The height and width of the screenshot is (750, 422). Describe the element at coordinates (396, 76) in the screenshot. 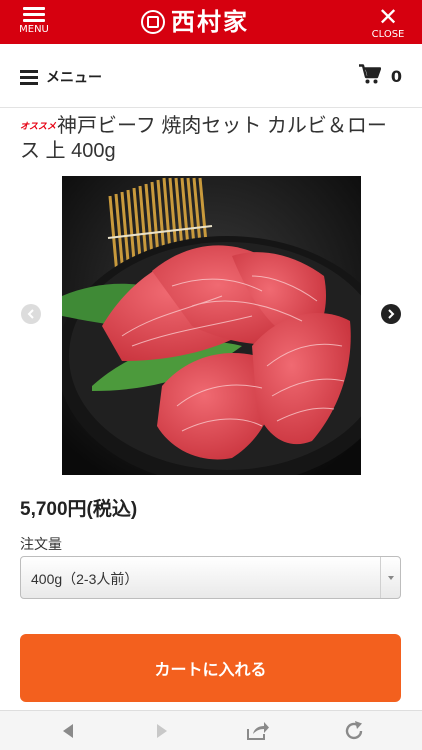

I see `cart-count: 0` at that location.